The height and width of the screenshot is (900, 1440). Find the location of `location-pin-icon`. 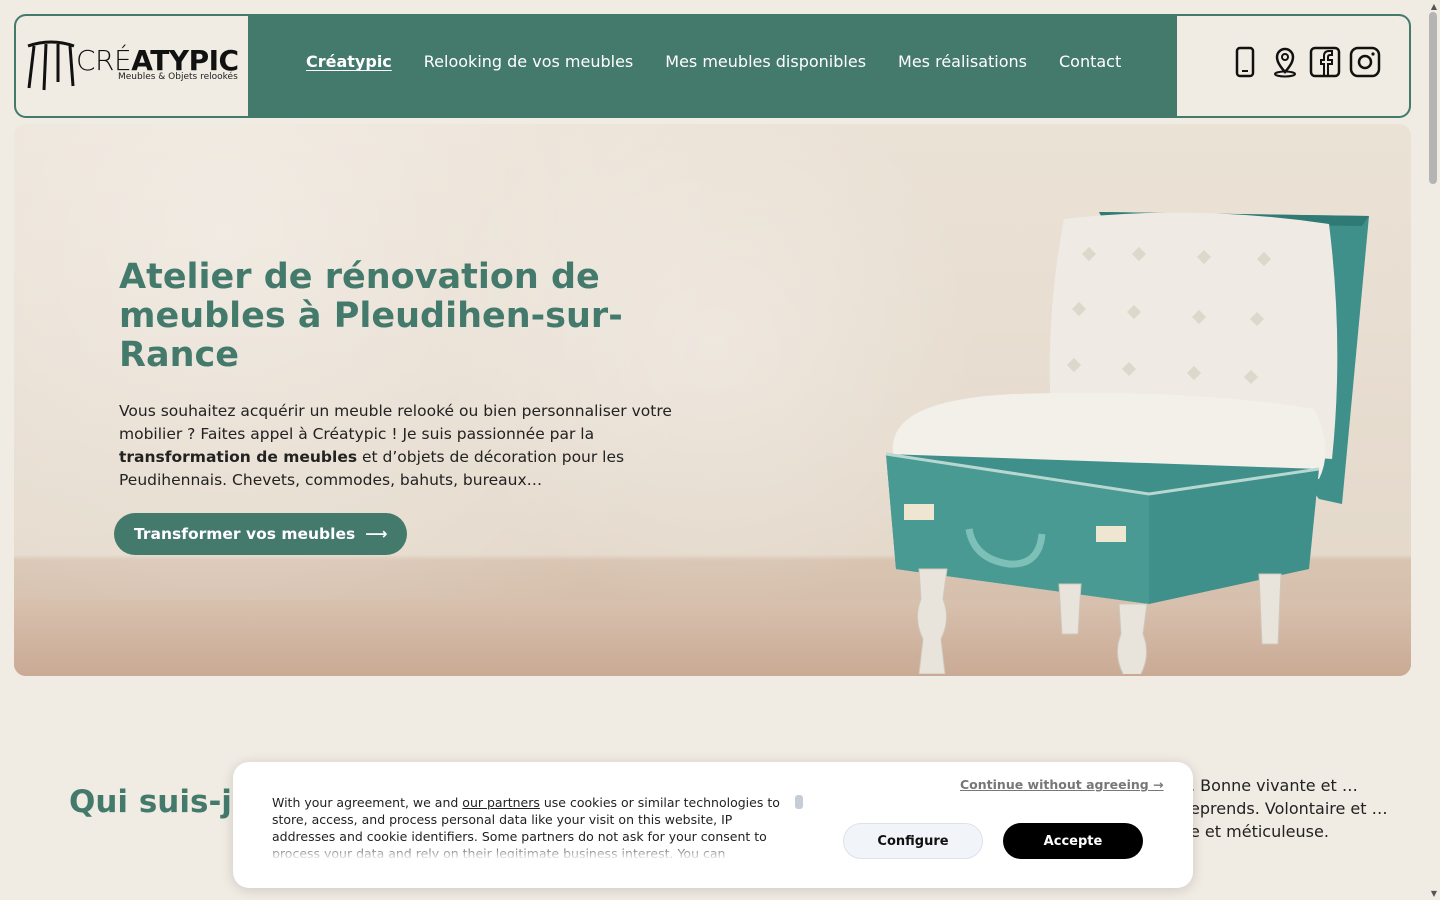

location-pin-icon is located at coordinates (1285, 62).